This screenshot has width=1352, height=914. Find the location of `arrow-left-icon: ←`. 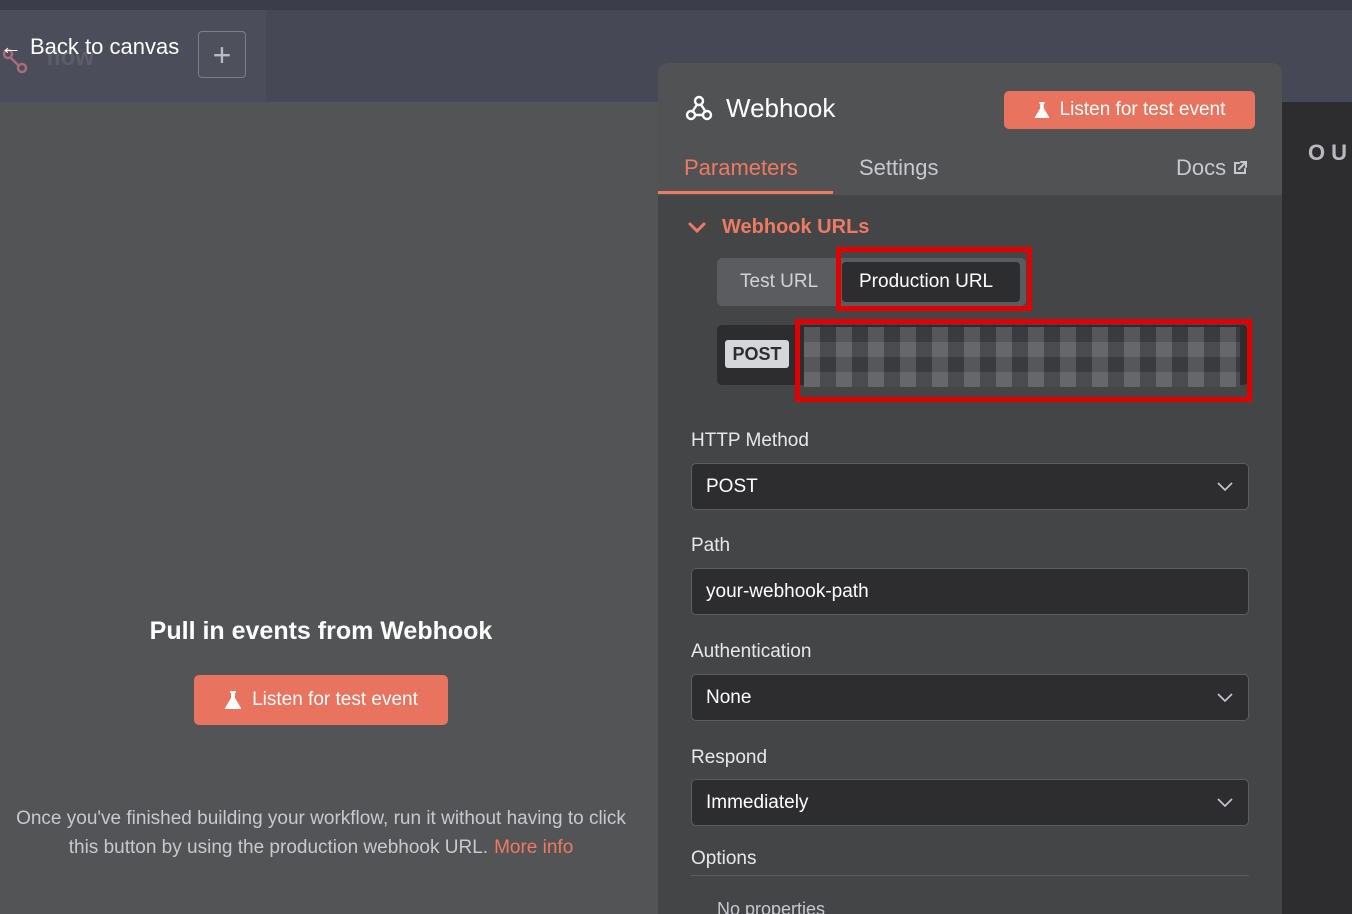

arrow-left-icon: ← is located at coordinates (11, 46).